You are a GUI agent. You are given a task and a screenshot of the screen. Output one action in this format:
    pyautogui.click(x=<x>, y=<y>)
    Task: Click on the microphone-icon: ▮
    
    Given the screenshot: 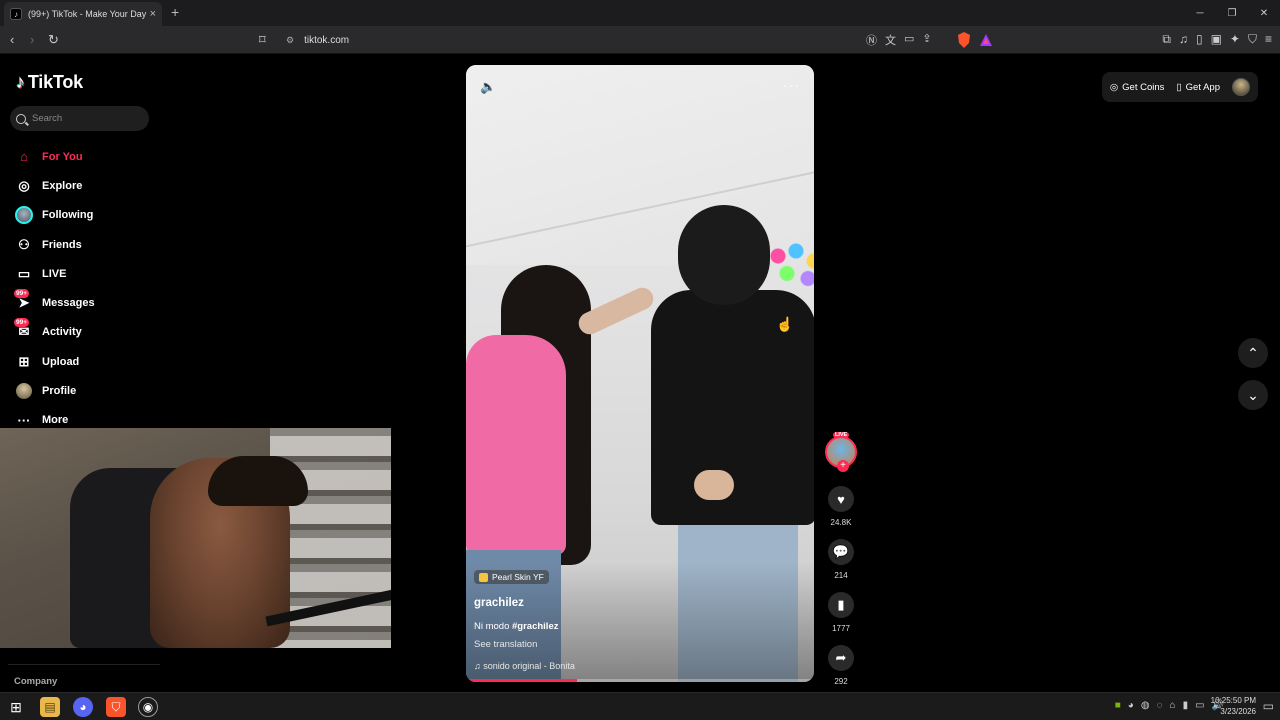 What is the action you would take?
    pyautogui.click(x=1186, y=705)
    